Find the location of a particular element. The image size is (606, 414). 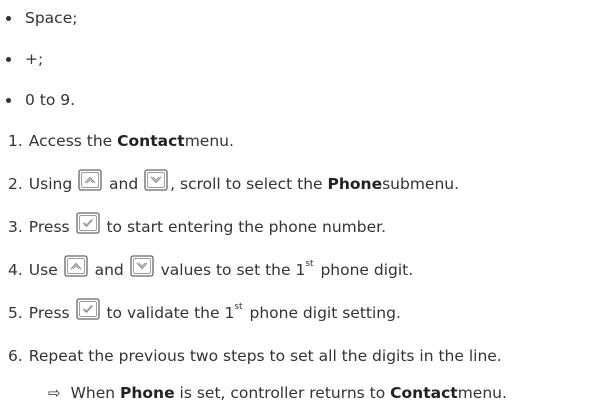

bullet-text: Space; is located at coordinates (51, 18).